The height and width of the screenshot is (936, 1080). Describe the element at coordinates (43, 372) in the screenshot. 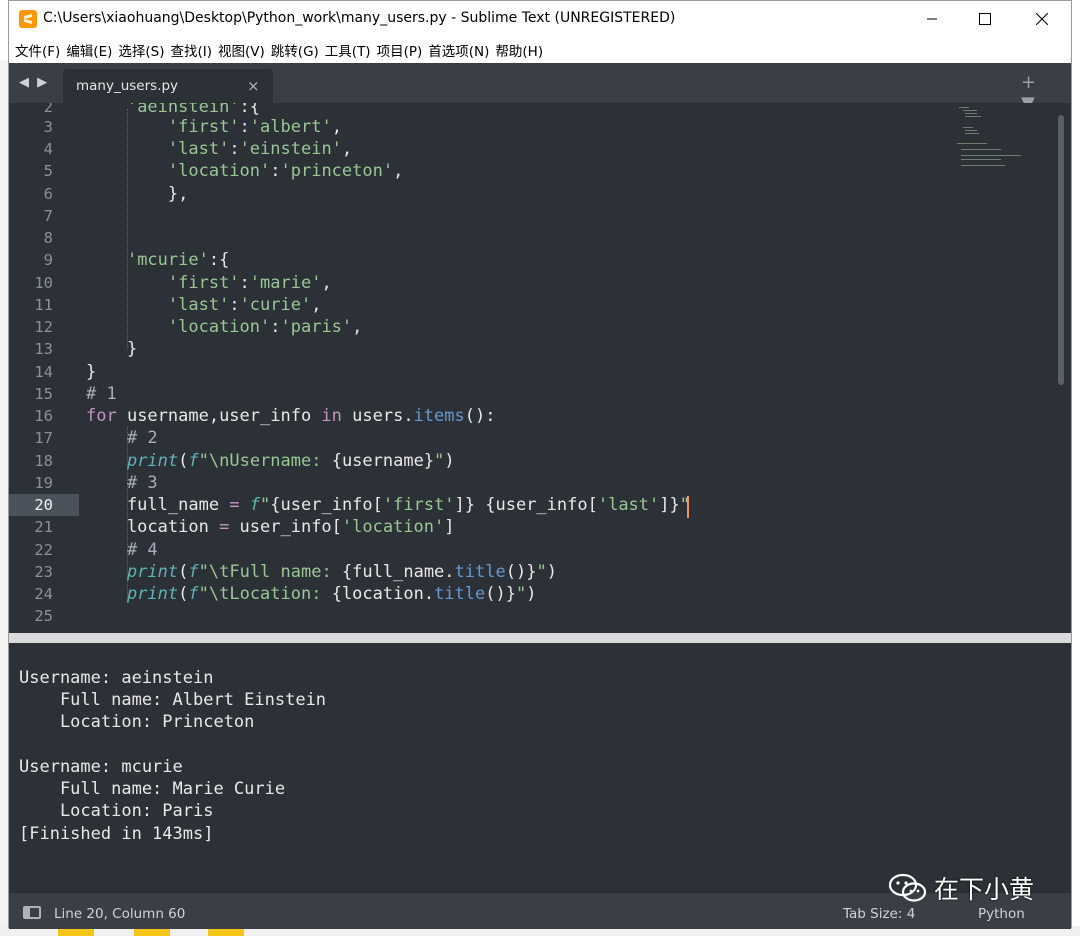

I see `line-number: 14` at that location.